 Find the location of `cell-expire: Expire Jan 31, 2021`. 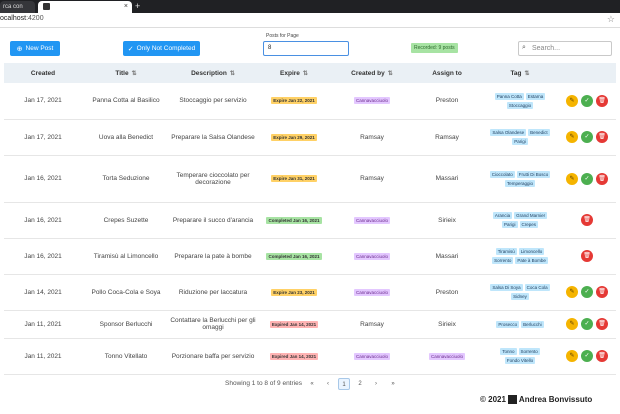

cell-expire: Expire Jan 31, 2021 is located at coordinates (294, 179).